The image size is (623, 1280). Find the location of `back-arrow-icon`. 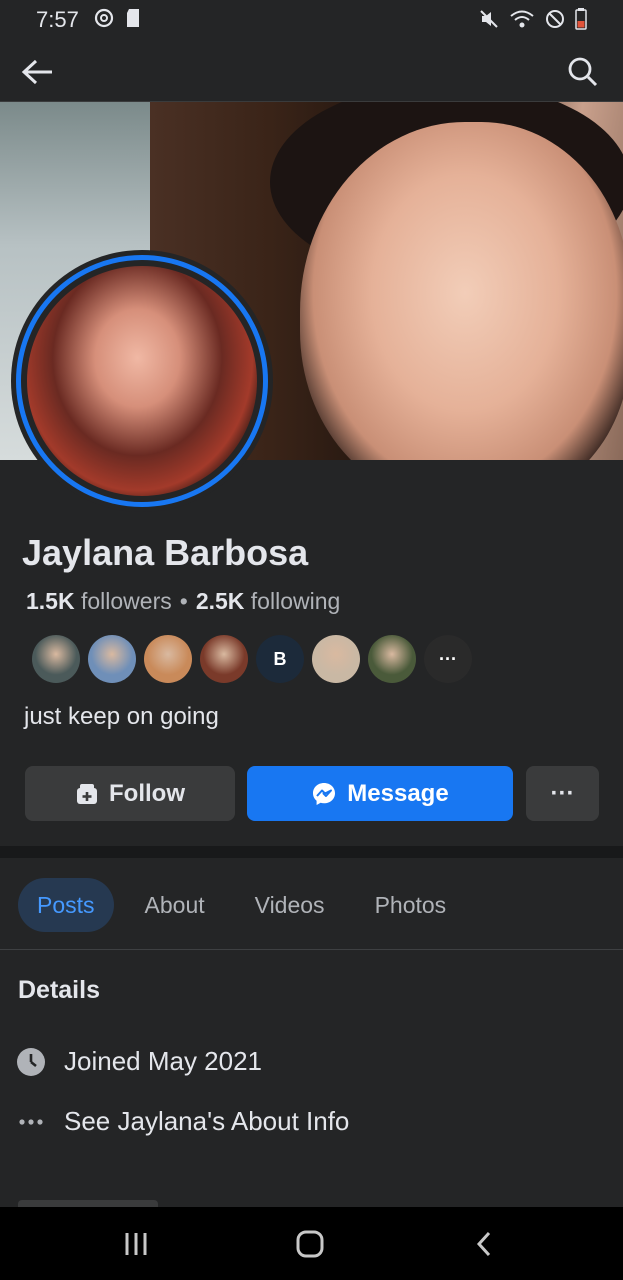

back-arrow-icon is located at coordinates (36, 72).